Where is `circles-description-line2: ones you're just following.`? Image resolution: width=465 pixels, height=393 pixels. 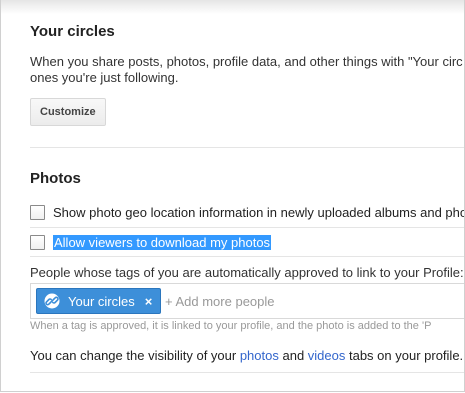
circles-description-line2: ones you're just following. is located at coordinates (104, 77).